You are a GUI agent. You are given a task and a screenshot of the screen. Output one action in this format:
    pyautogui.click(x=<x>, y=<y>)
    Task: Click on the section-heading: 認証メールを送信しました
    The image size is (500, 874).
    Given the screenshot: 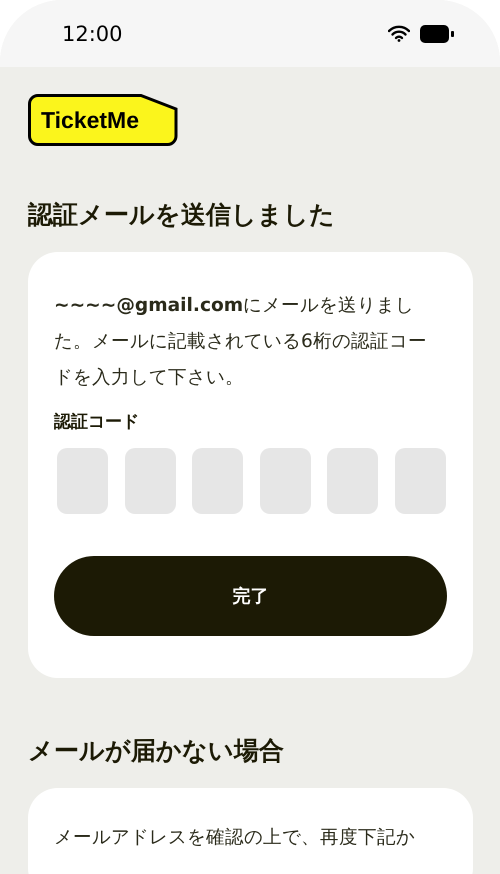 What is the action you would take?
    pyautogui.click(x=182, y=215)
    